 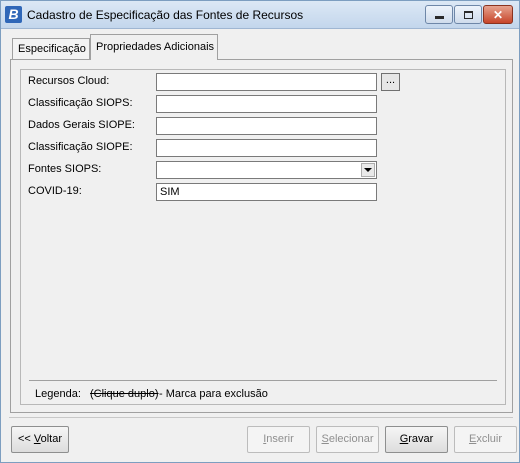 I want to click on gravar-button: Gravar, so click(x=416, y=439).